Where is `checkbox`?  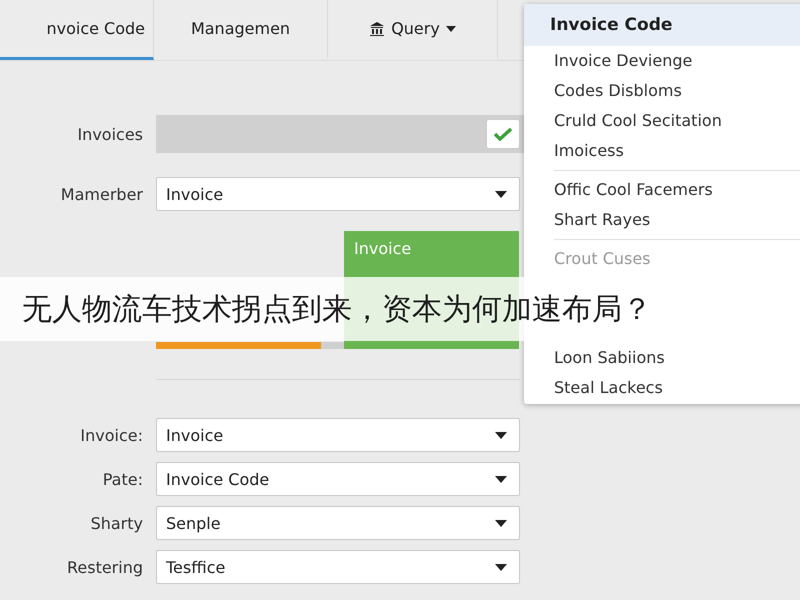
checkbox is located at coordinates (503, 134).